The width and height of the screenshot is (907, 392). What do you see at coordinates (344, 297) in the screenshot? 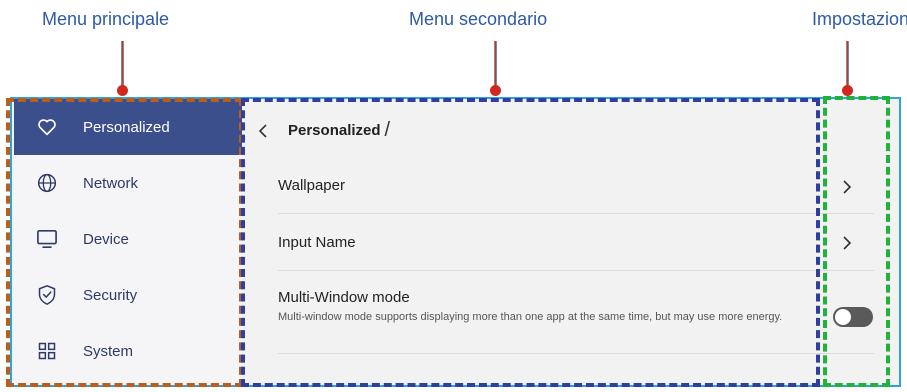
I see `setting-label: Multi-Window mode` at bounding box center [344, 297].